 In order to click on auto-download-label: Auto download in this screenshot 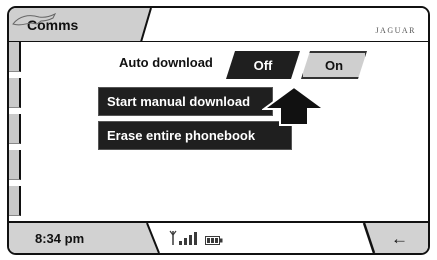, I will do `click(166, 62)`.